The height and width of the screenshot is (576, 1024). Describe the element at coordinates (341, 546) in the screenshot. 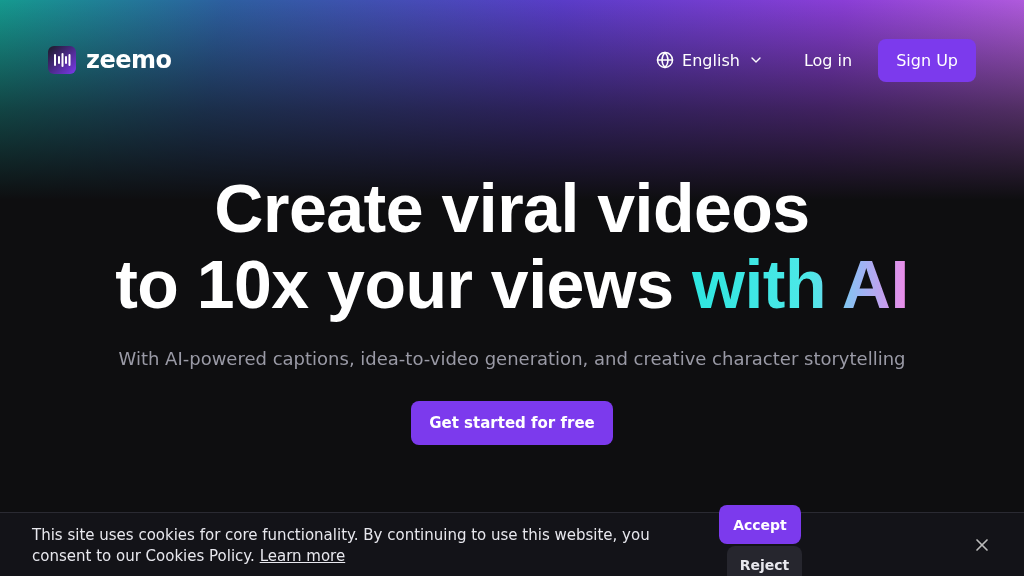

I see `cookie-text: This site uses cookies for core functionality. By continuing to use this website, you consent to our Cookies Policy. Learn more` at that location.